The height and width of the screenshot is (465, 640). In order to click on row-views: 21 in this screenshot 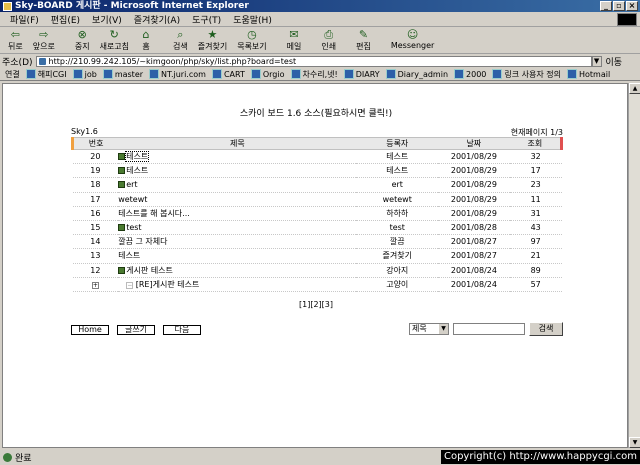, I will do `click(535, 256)`.